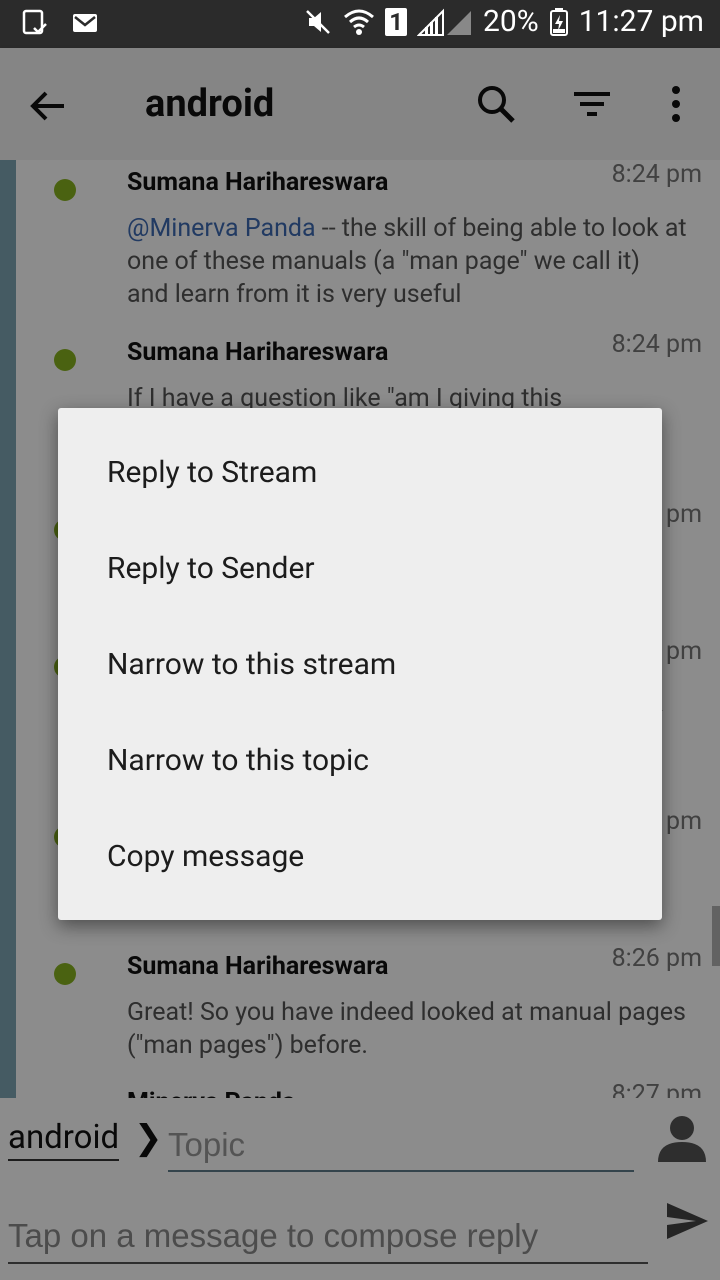  I want to click on menu-item-copy-message: Copy message, so click(360, 857).